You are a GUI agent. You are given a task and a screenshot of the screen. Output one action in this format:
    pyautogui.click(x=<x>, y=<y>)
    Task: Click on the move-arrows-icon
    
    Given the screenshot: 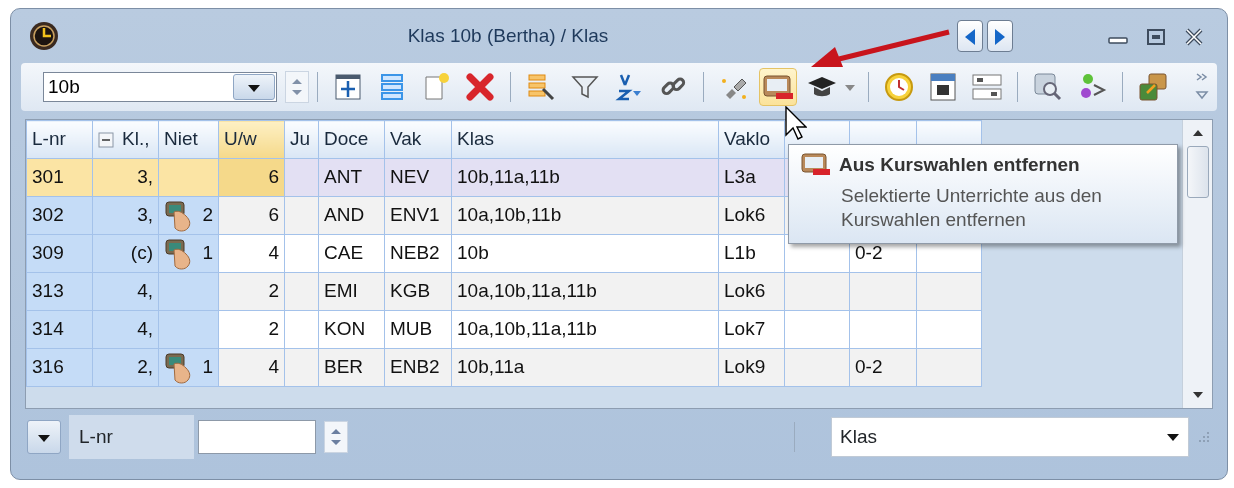 What is the action you would take?
    pyautogui.click(x=348, y=87)
    